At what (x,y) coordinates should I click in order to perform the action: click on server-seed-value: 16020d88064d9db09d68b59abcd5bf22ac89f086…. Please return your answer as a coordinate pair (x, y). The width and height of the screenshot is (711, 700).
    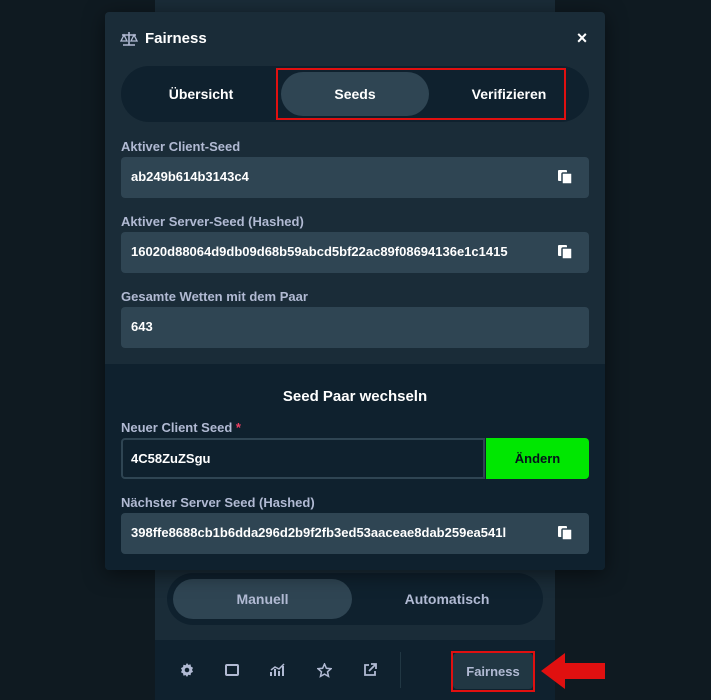
    Looking at the image, I should click on (319, 251).